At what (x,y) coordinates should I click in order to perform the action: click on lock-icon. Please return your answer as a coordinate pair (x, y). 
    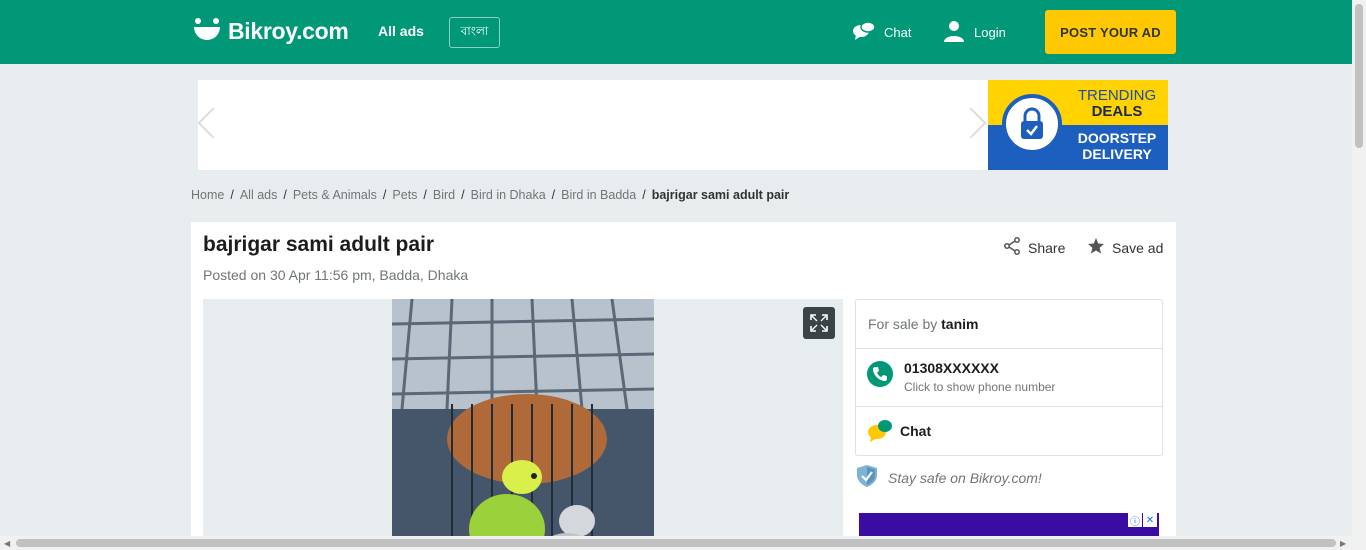
    Looking at the image, I should click on (1032, 124).